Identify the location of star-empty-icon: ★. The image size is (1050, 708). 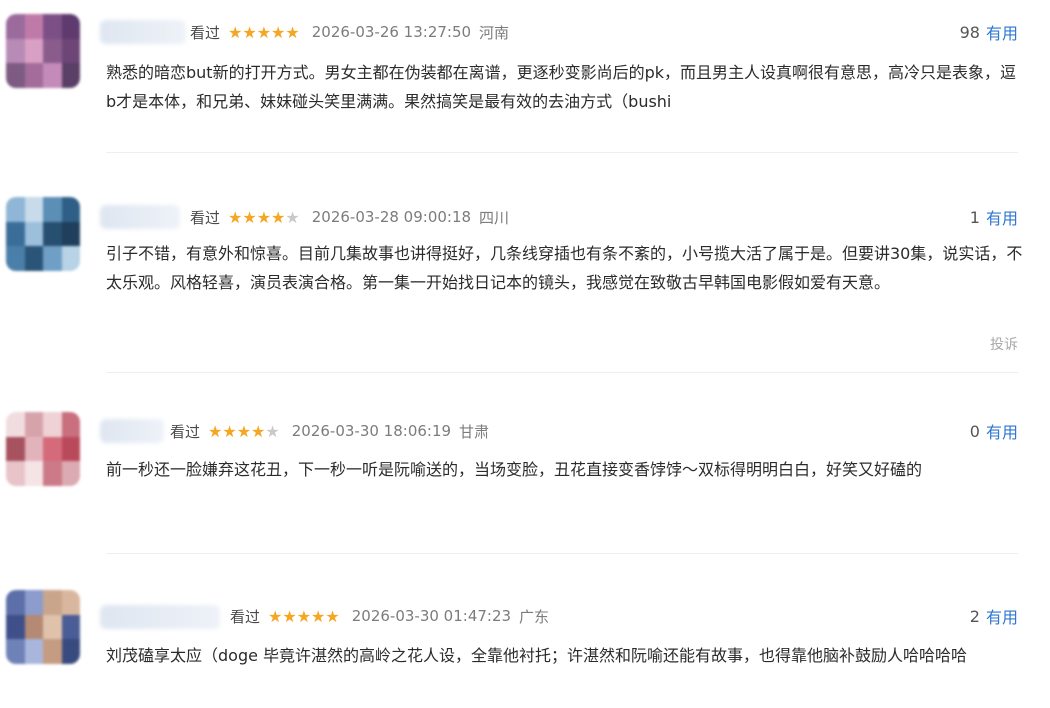
(292, 217).